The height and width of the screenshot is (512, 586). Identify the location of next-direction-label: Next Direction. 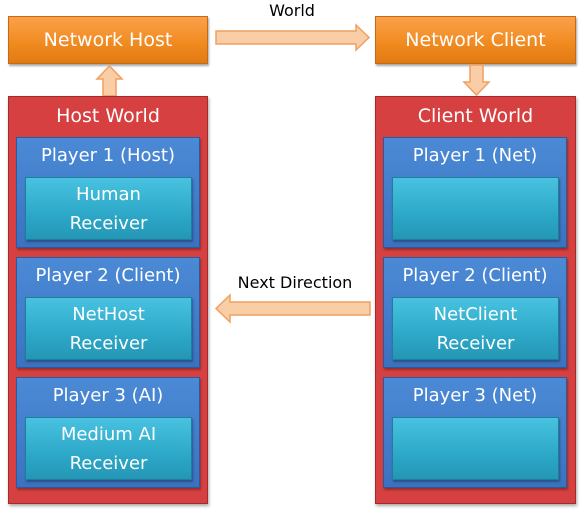
(295, 282).